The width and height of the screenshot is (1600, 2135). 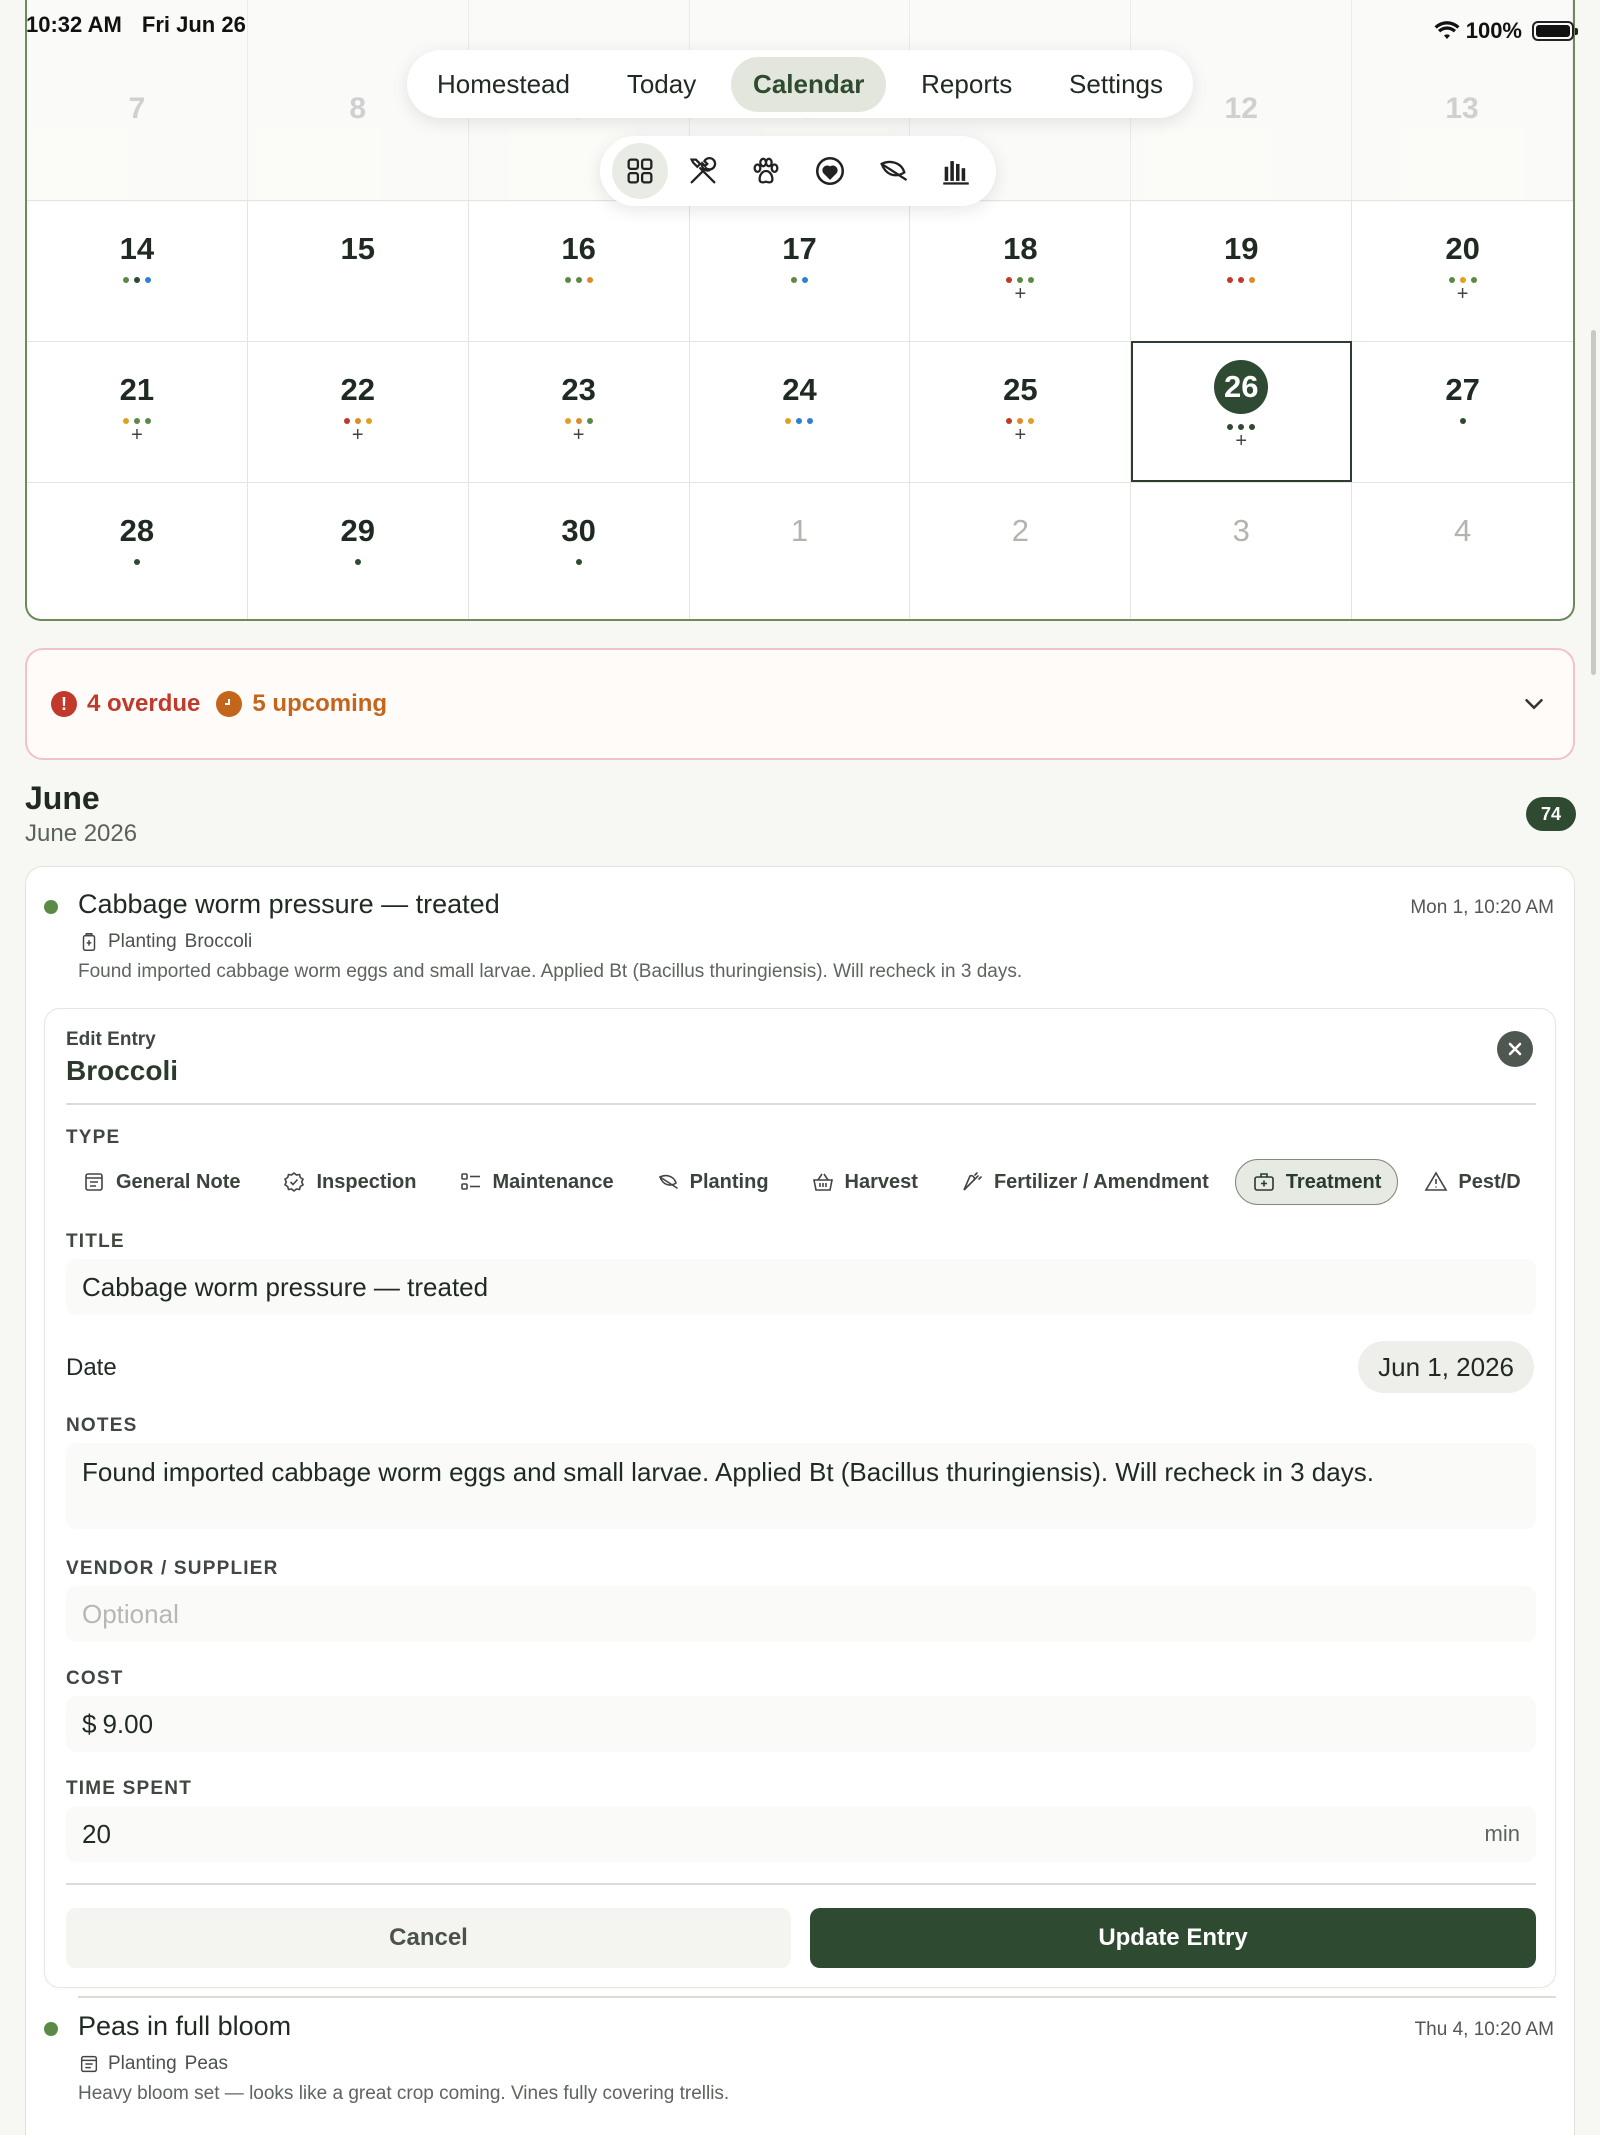 I want to click on calendar-day: 3, so click(x=1242, y=550).